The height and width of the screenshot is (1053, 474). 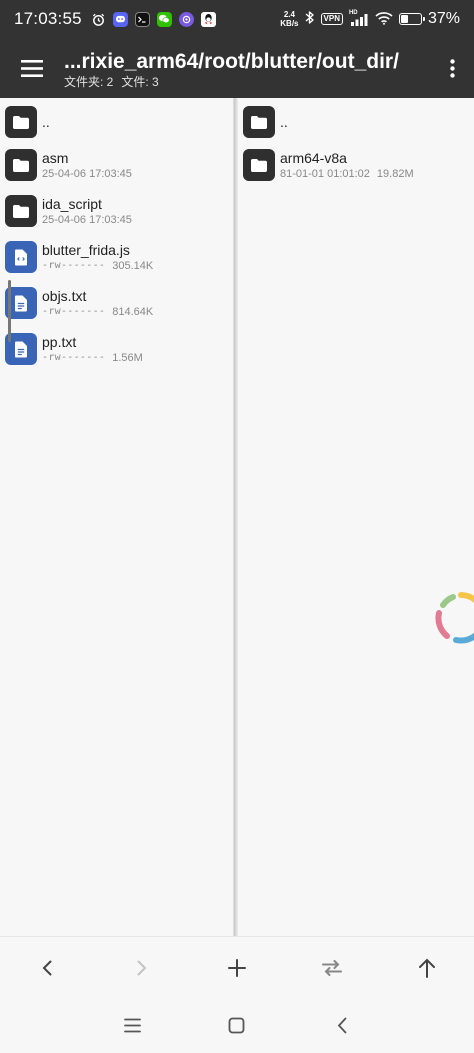 I want to click on item-details: -rw------- 305.14K, so click(x=97, y=266).